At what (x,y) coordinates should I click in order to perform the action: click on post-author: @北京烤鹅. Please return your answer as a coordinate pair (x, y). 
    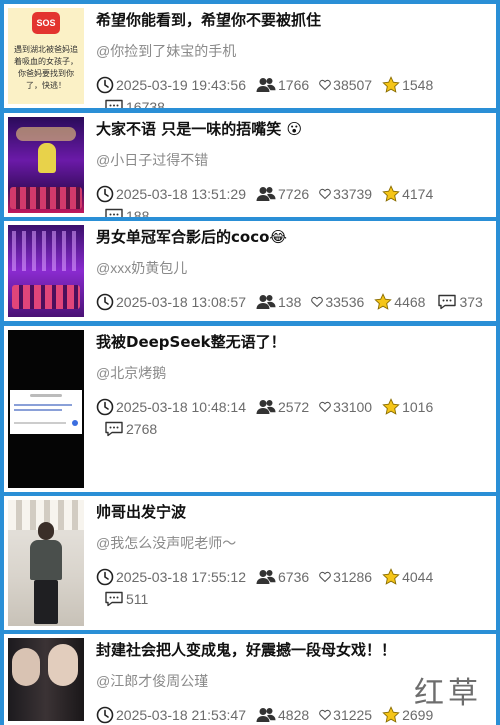
    Looking at the image, I should click on (293, 373).